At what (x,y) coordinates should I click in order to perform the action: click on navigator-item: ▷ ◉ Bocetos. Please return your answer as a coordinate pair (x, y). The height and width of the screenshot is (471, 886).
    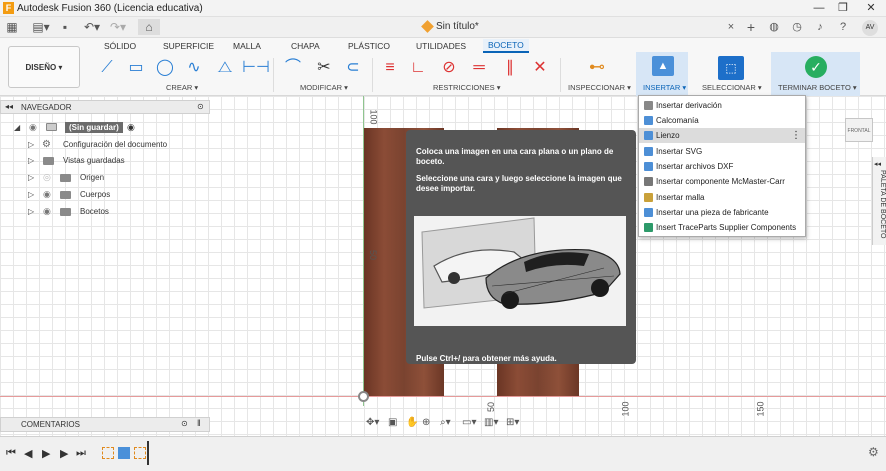
    Looking at the image, I should click on (105, 211).